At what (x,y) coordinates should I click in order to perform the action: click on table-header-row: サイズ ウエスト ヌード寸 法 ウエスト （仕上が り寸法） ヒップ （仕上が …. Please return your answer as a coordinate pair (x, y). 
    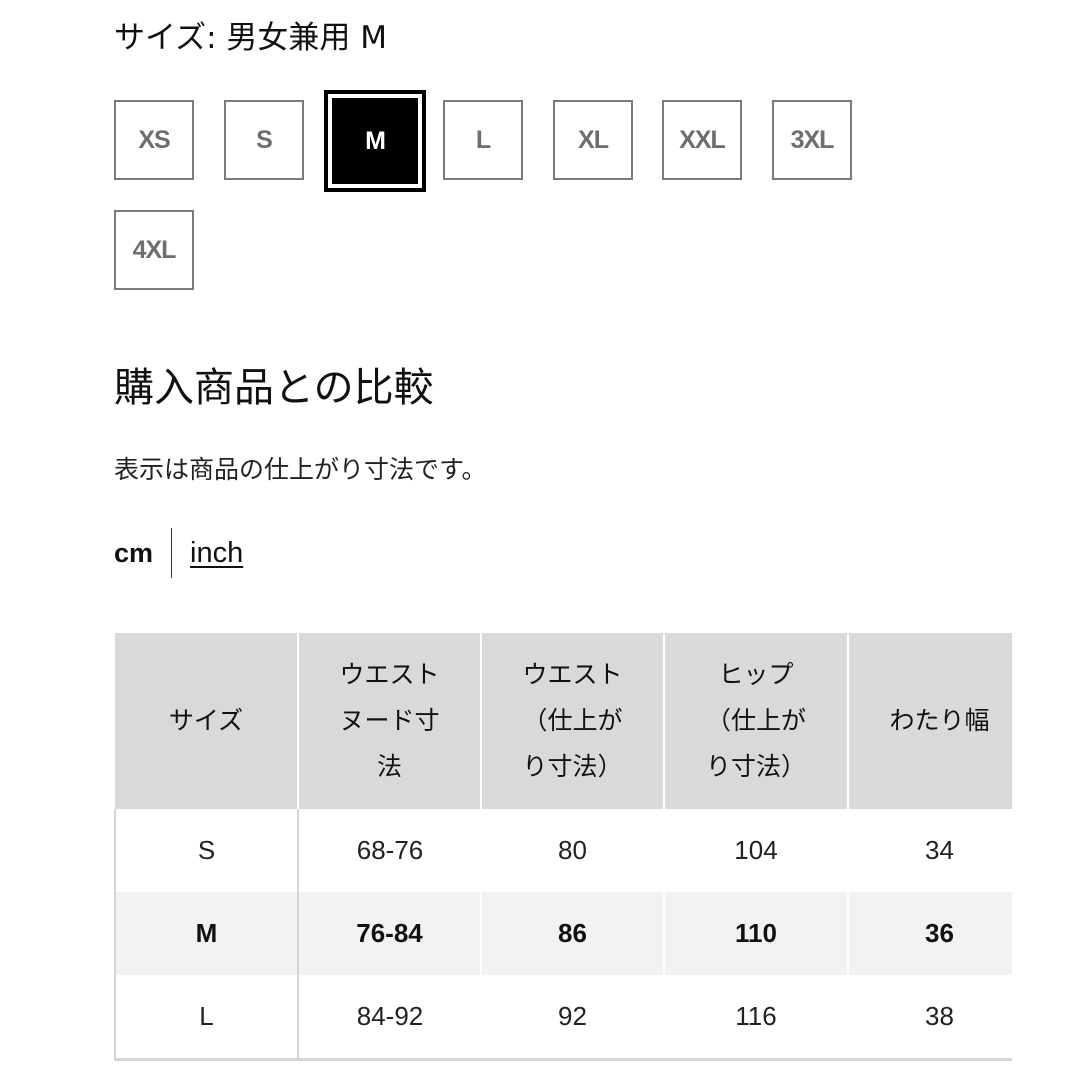
    Looking at the image, I should click on (563, 721).